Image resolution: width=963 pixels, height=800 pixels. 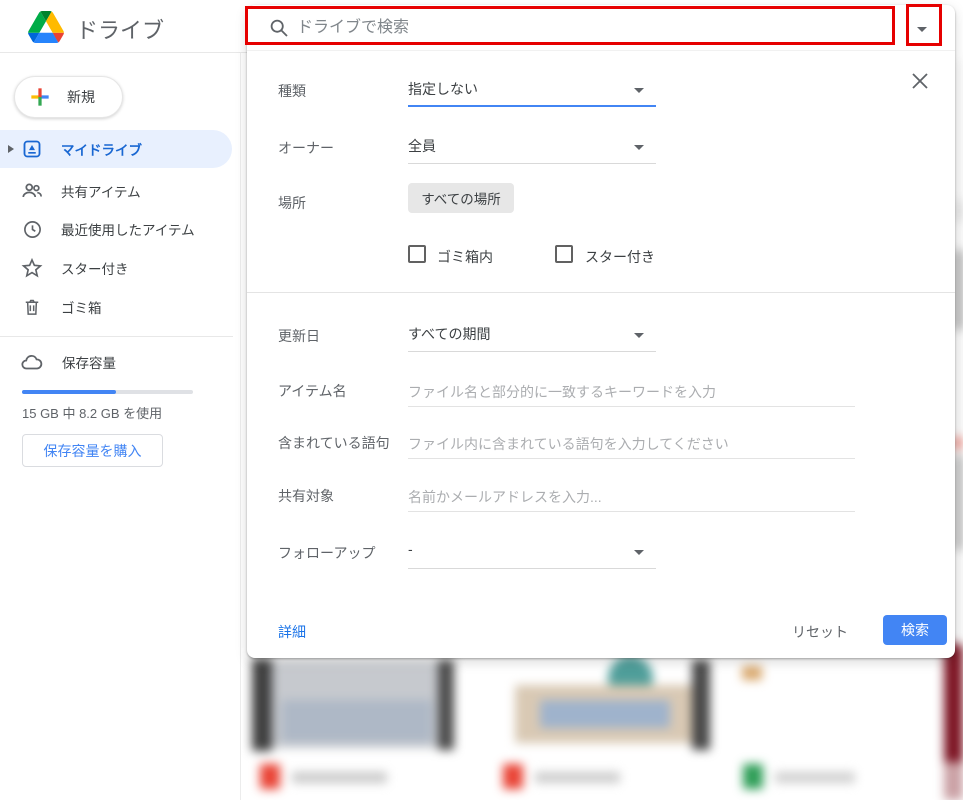 I want to click on storage-progress-bar, so click(x=107, y=392).